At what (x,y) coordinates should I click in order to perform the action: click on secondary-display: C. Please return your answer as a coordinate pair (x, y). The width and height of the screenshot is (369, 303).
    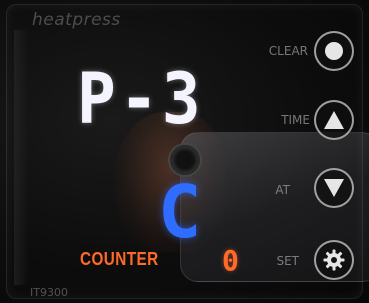
    Looking at the image, I should click on (180, 212).